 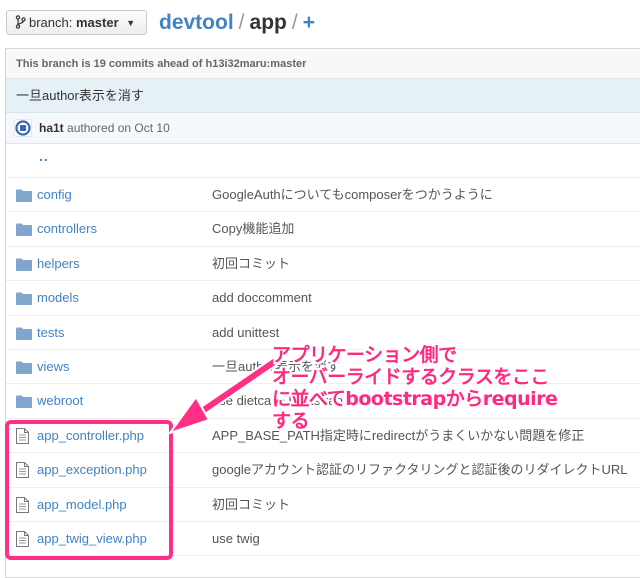 I want to click on commit-author-link: ha1t, so click(x=51, y=128).